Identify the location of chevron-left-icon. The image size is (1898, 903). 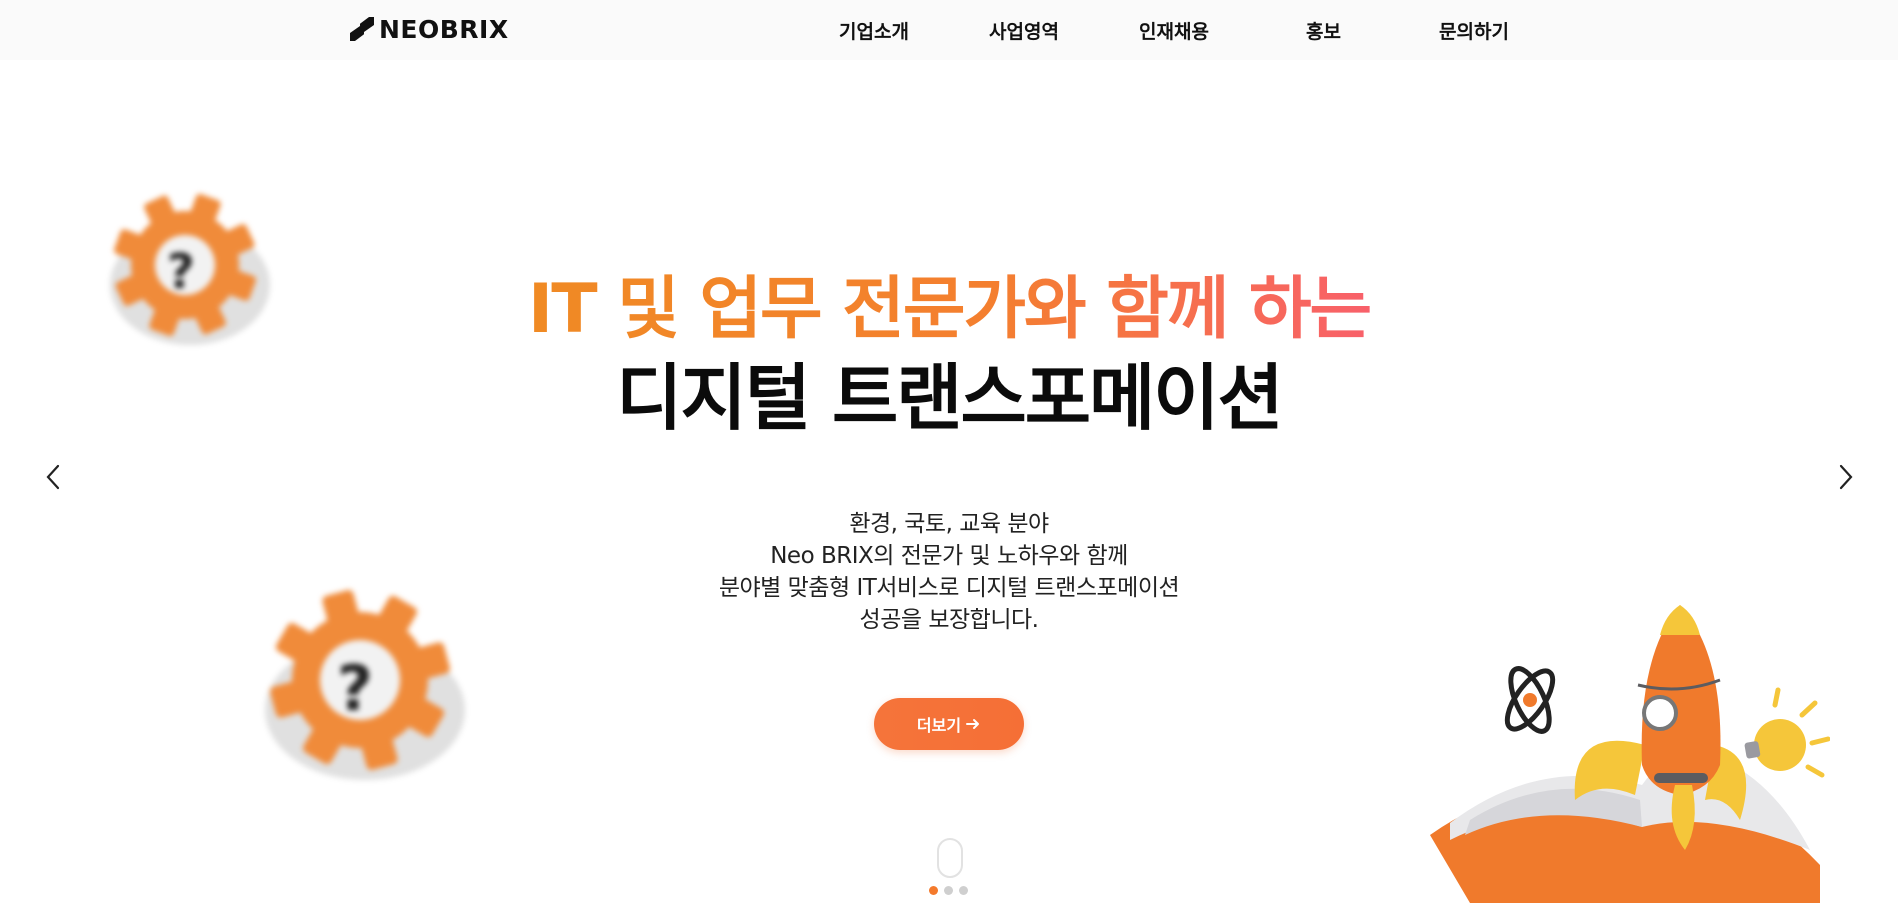
(53, 477).